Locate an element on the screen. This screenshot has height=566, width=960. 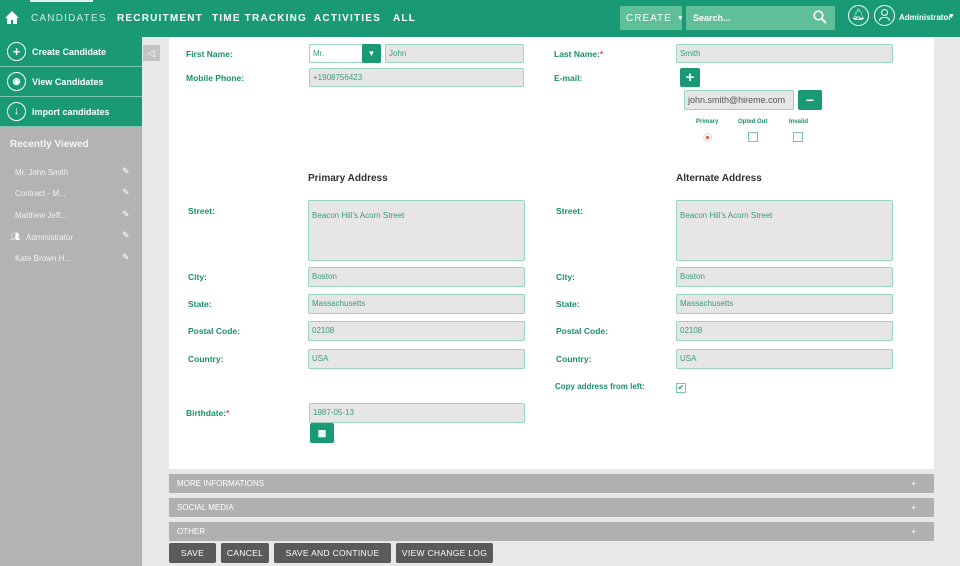
required-marker: * is located at coordinates (228, 413).